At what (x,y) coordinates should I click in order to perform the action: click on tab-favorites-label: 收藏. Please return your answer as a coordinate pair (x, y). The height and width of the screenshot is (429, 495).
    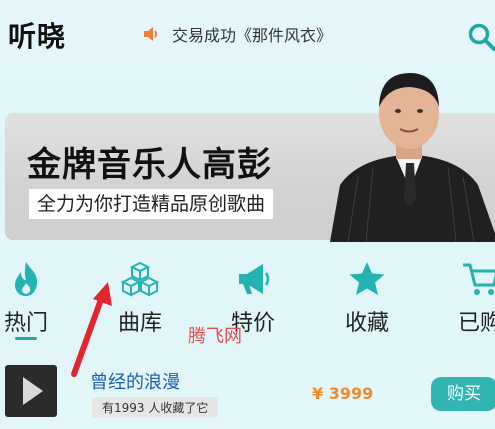
    Looking at the image, I should click on (366, 323).